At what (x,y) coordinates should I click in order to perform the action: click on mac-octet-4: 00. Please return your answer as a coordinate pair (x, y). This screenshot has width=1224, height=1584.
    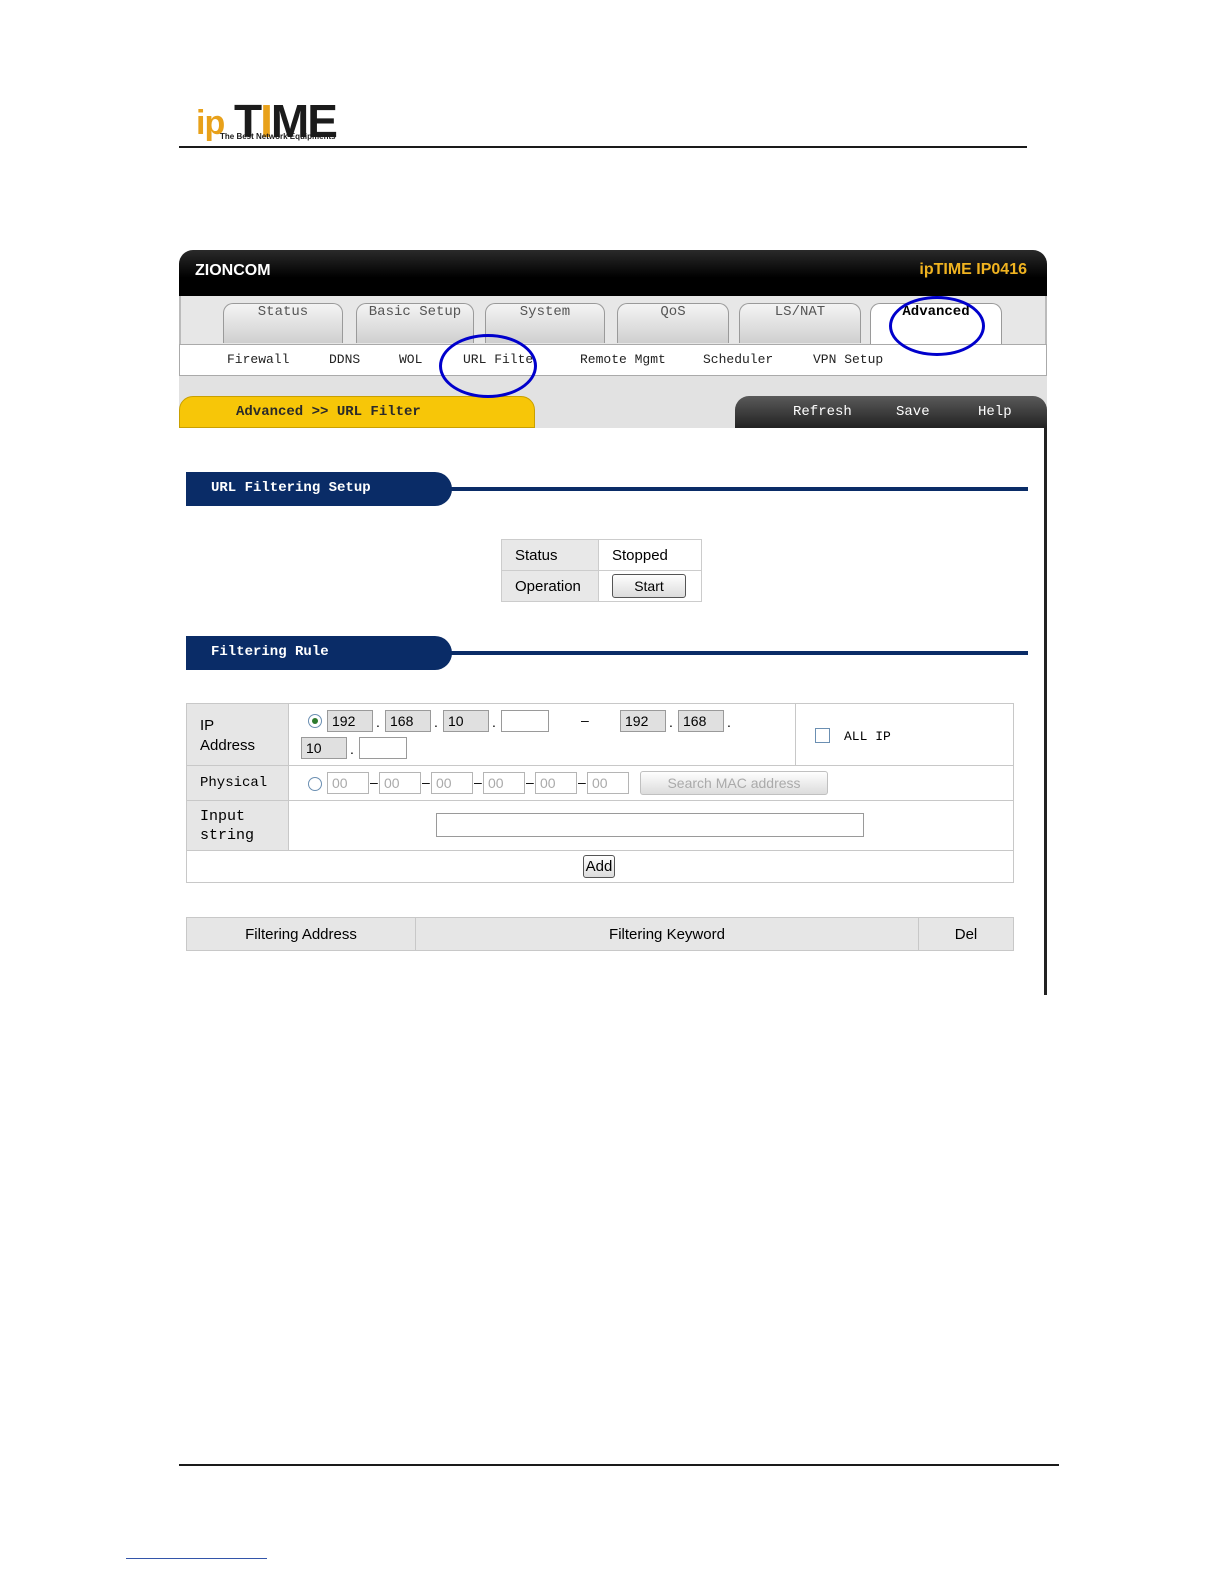
    Looking at the image, I should click on (504, 783).